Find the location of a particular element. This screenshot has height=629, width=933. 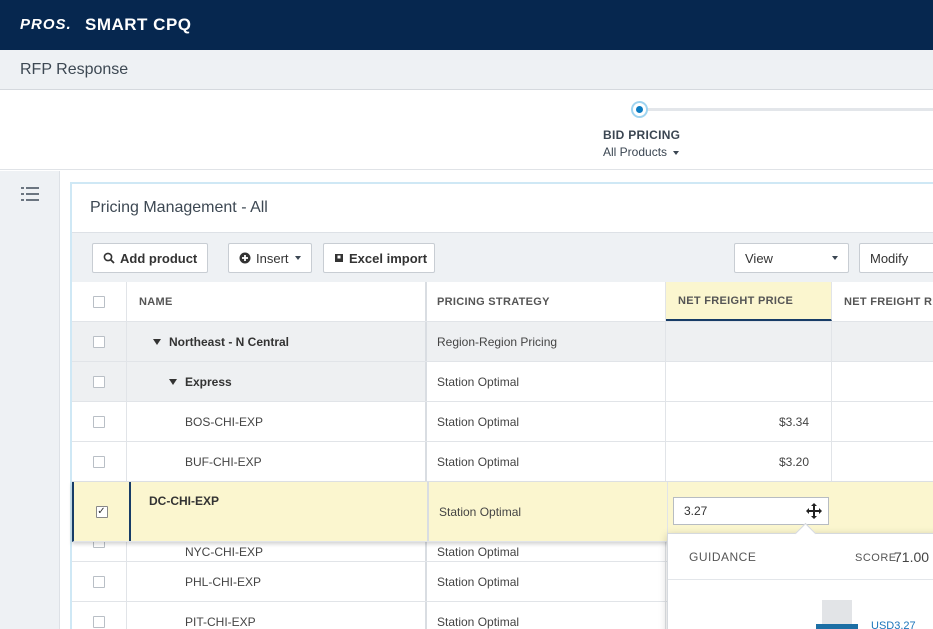

add-product-label: Add product is located at coordinates (159, 258).